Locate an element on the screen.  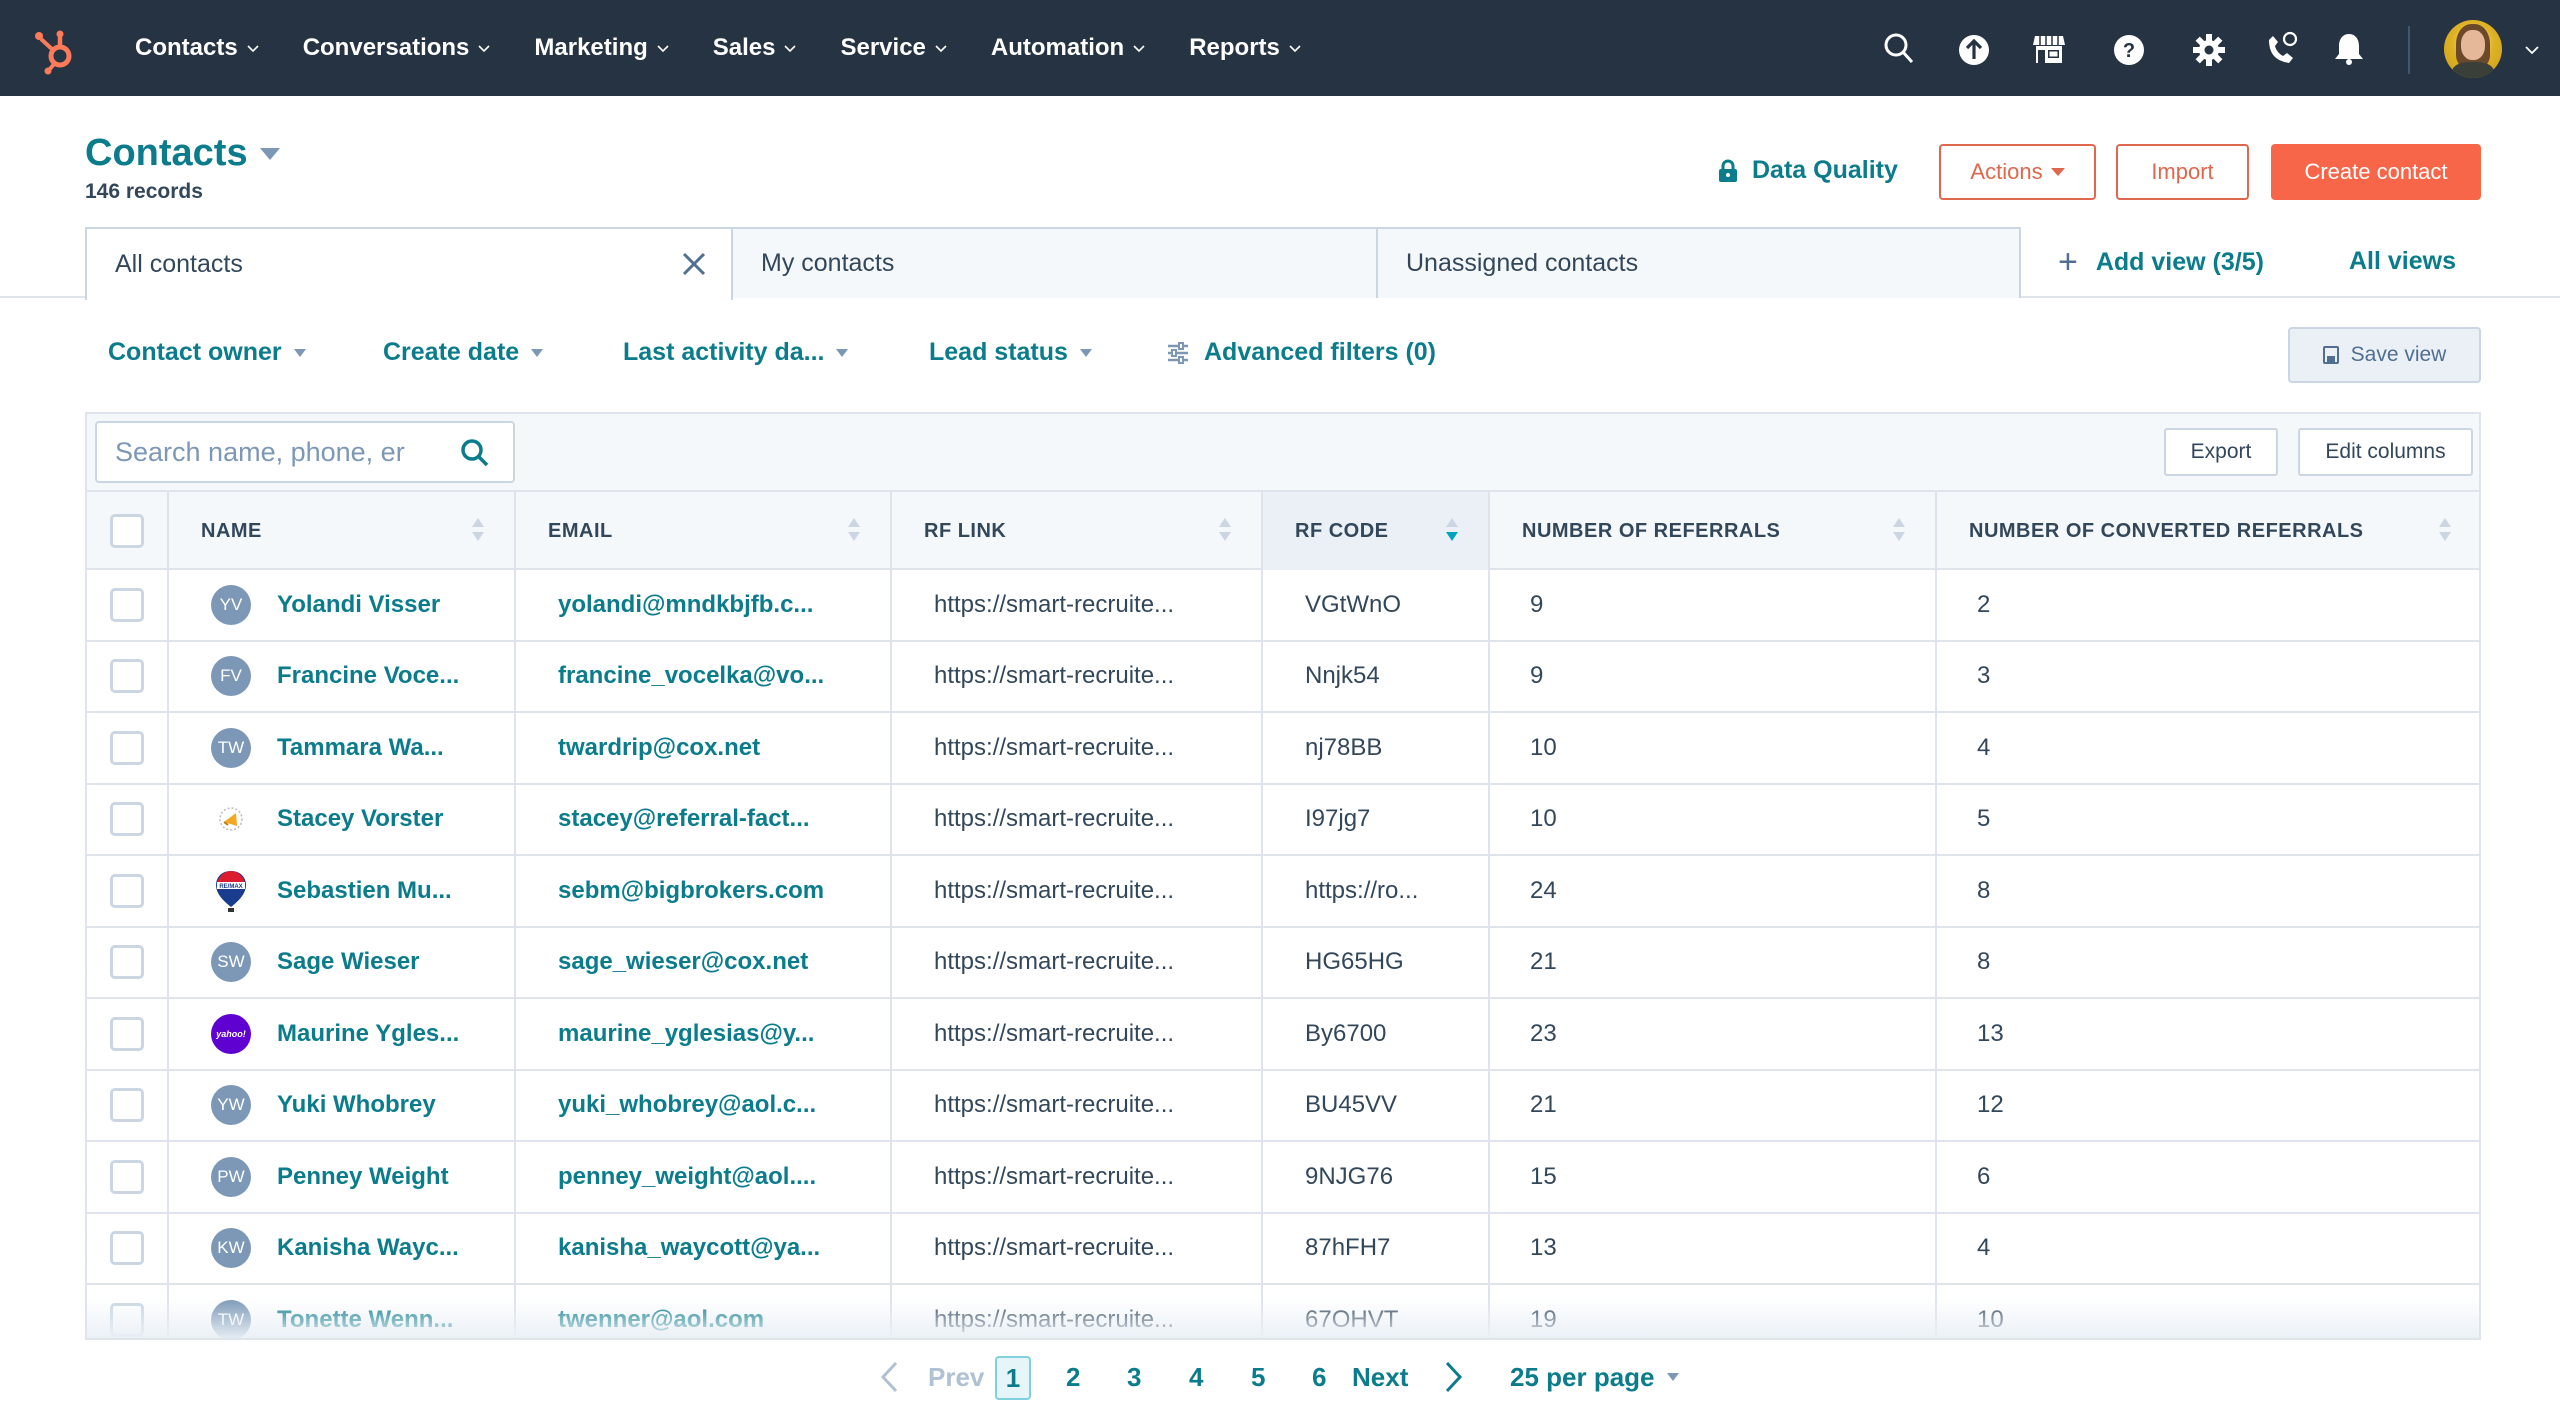
close-icon is located at coordinates (694, 264).